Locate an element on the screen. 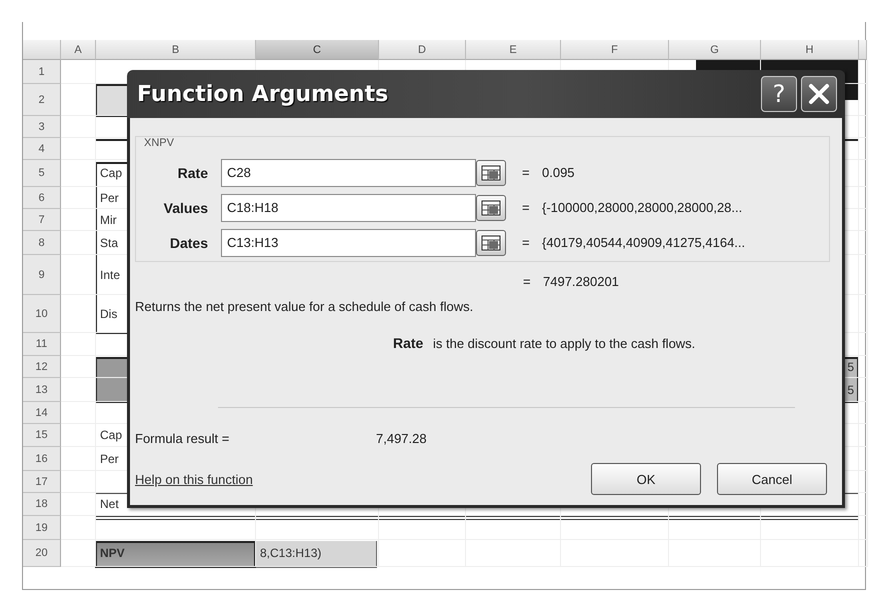 Image resolution: width=887 pixels, height=611 pixels. row-header: 9 is located at coordinates (42, 275).